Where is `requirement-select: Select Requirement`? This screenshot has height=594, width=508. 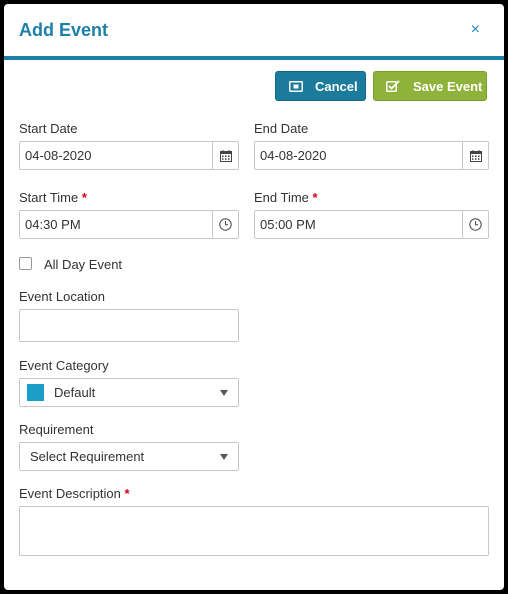 requirement-select: Select Requirement is located at coordinates (129, 456).